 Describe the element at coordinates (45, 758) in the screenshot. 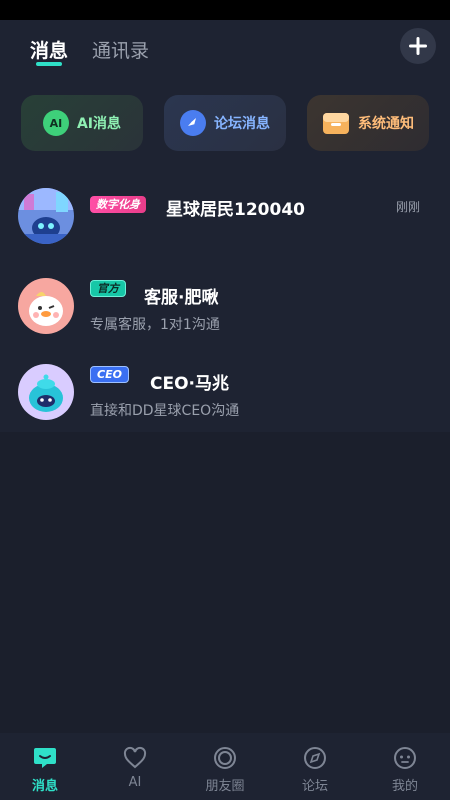

I see `chat-bubble-icon` at that location.